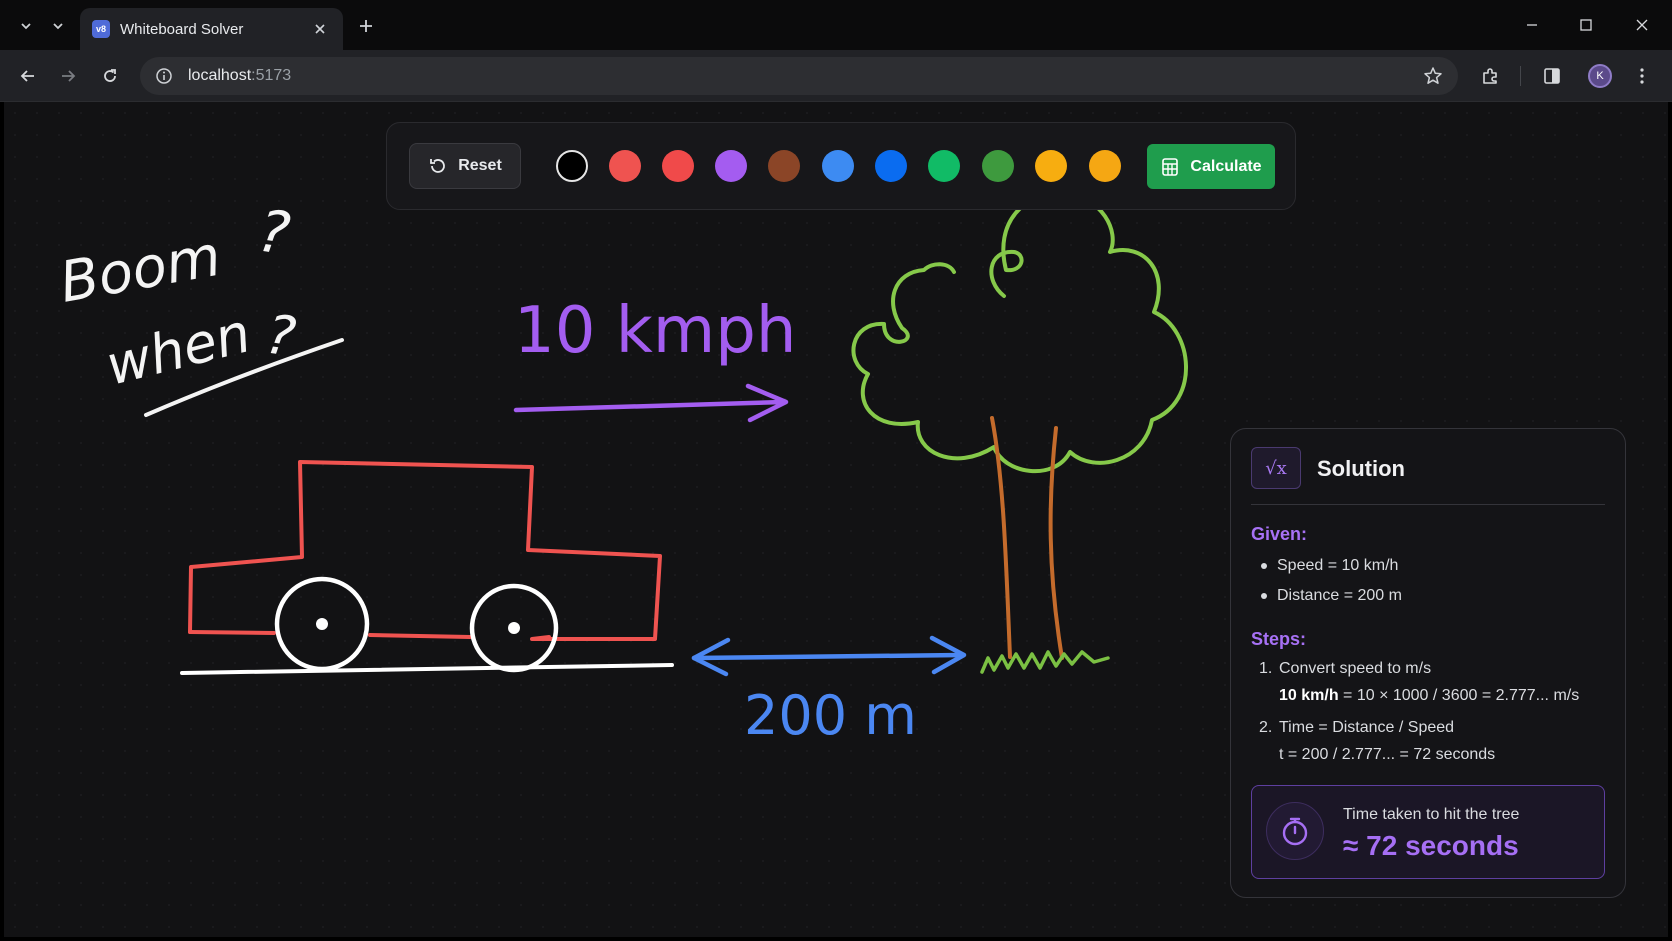 This screenshot has height=941, width=1672. Describe the element at coordinates (26, 26) in the screenshot. I see `tab-search-chevron-icon` at that location.